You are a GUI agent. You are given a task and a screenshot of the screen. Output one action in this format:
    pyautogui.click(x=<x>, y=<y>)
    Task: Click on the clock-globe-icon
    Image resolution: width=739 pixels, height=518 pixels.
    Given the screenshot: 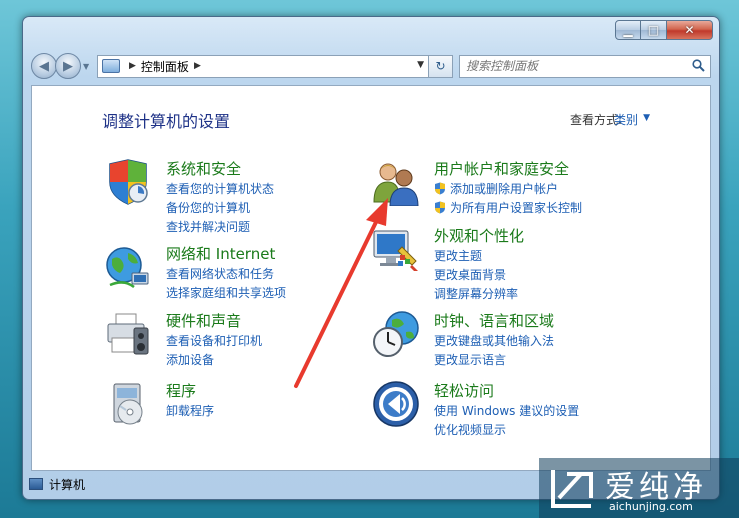 What is the action you would take?
    pyautogui.click(x=396, y=334)
    